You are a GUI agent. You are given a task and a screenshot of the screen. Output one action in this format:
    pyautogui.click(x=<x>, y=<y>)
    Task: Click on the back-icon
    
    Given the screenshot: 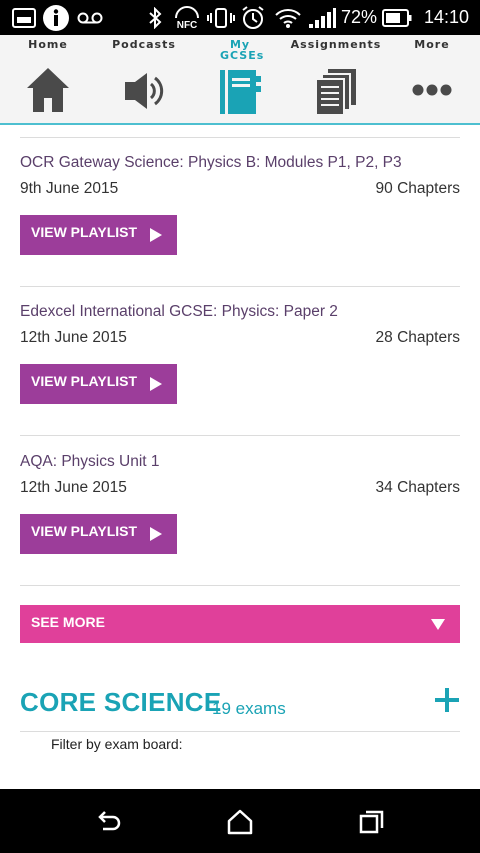 What is the action you would take?
    pyautogui.click(x=108, y=822)
    